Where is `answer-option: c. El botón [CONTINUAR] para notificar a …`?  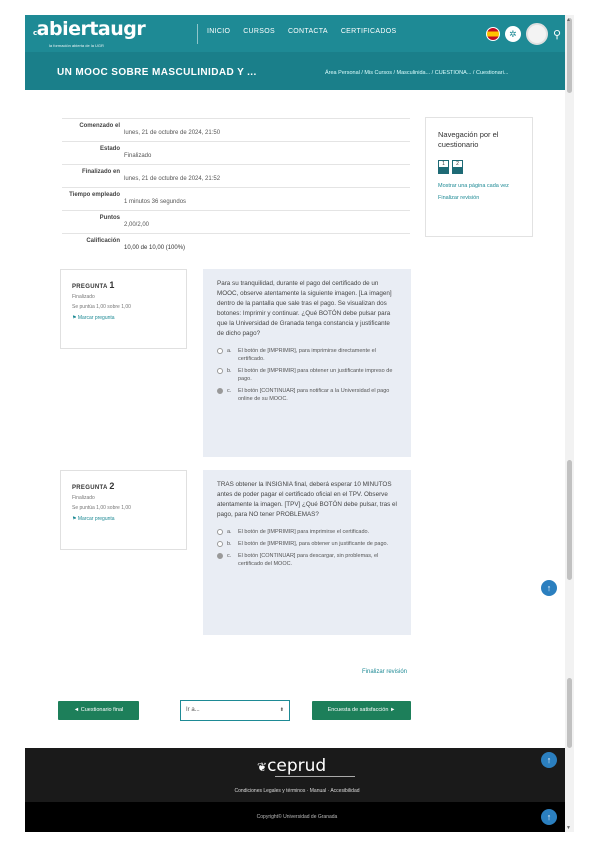
answer-option: c. El botón [CONTINUAR] para notificar a … is located at coordinates (307, 395).